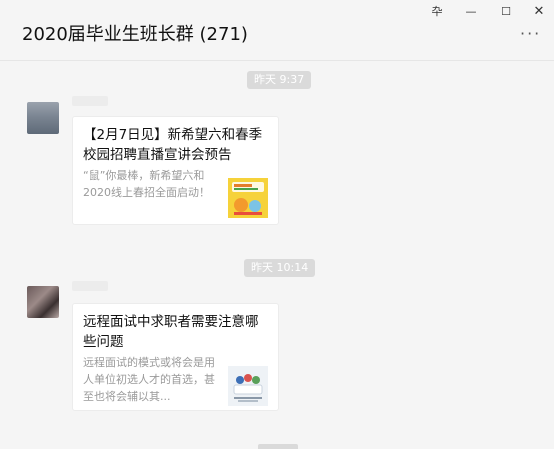 The image size is (554, 449). Describe the element at coordinates (539, 12) in the screenshot. I see `close-button: ✕` at that location.